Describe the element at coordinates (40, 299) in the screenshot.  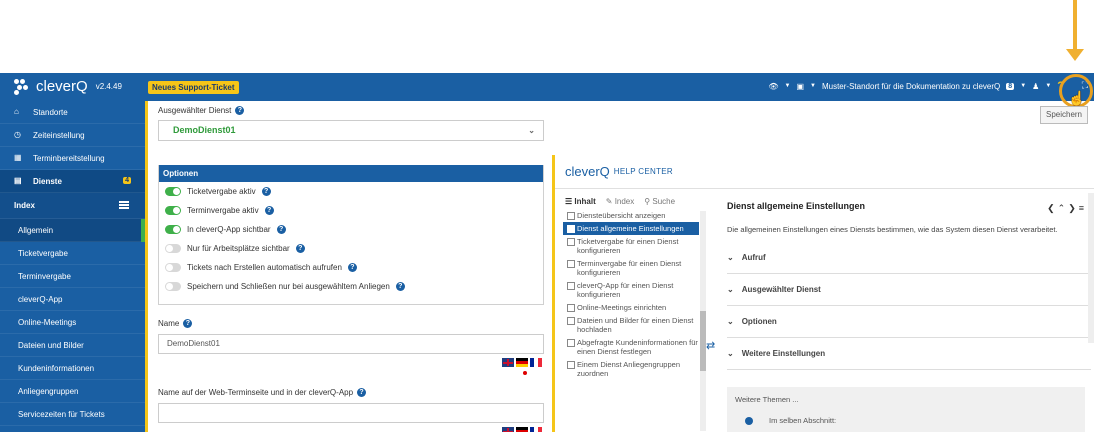
I see `sidebar-item-label: cleverQ-App` at that location.